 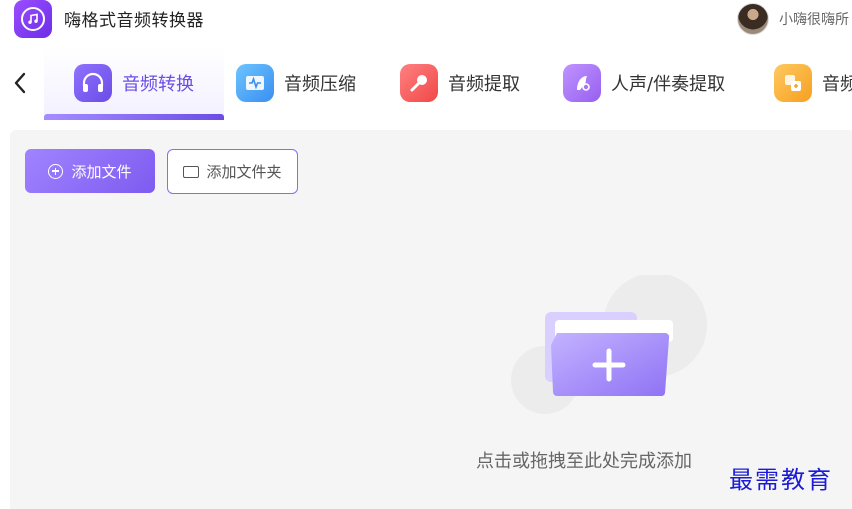 What do you see at coordinates (793, 83) in the screenshot?
I see `audio-merge-icon` at bounding box center [793, 83].